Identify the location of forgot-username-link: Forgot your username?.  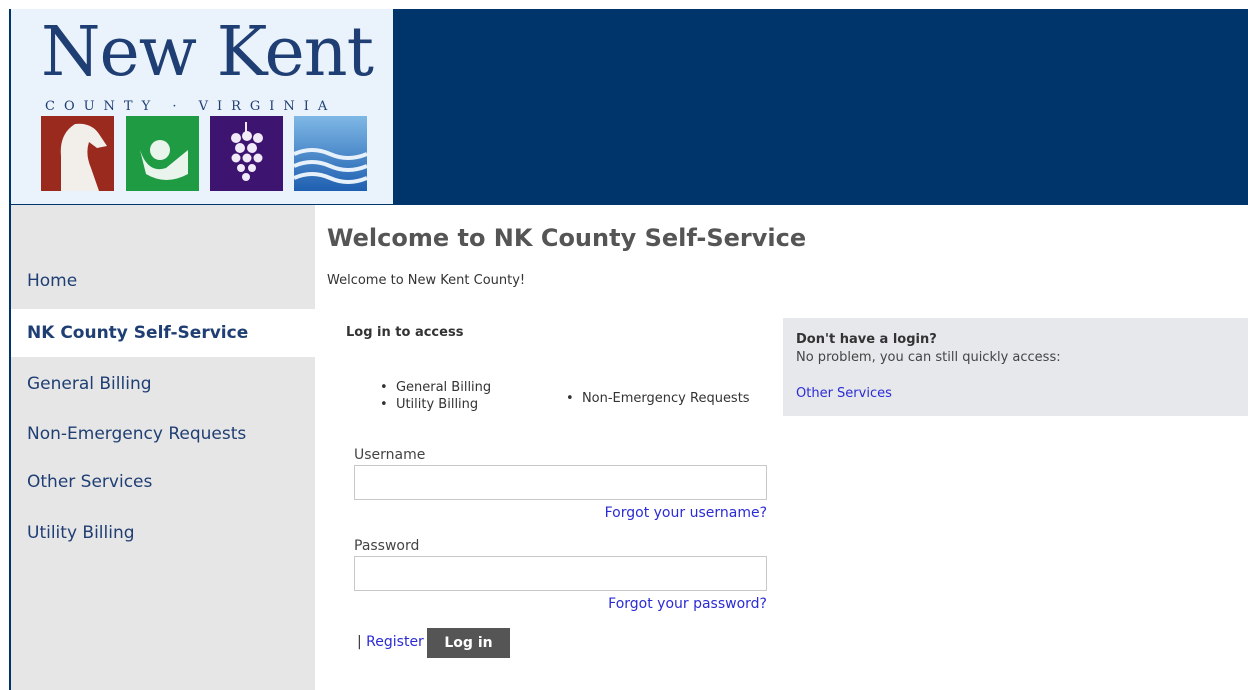
(686, 513).